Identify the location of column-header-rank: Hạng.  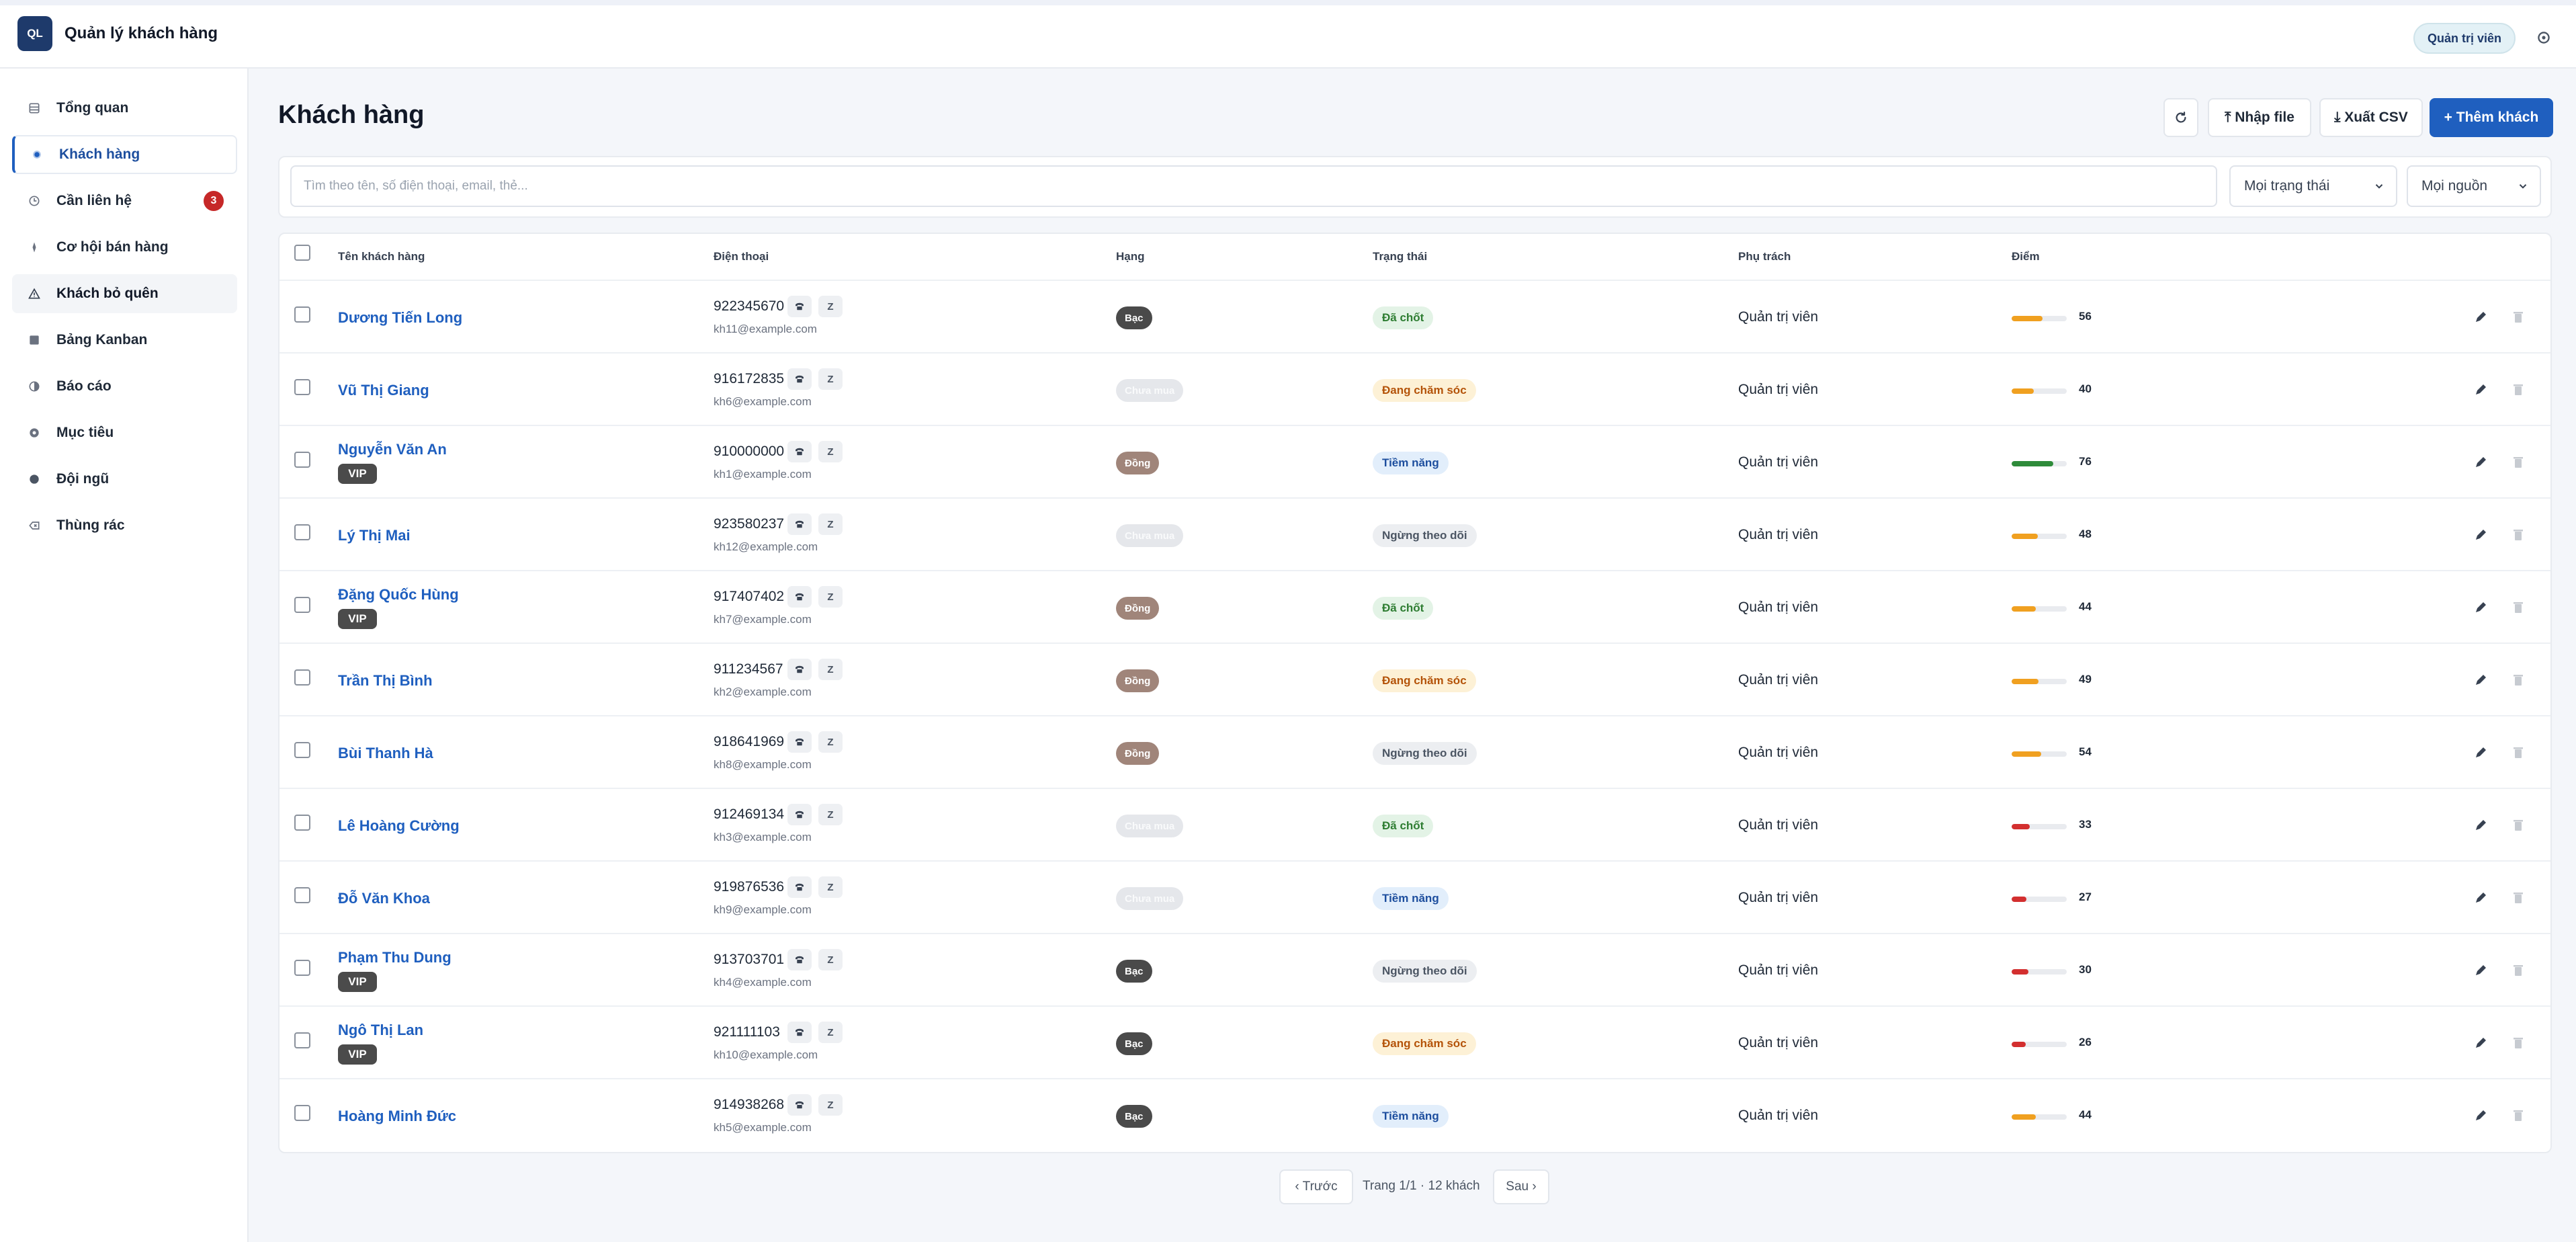
(1130, 256).